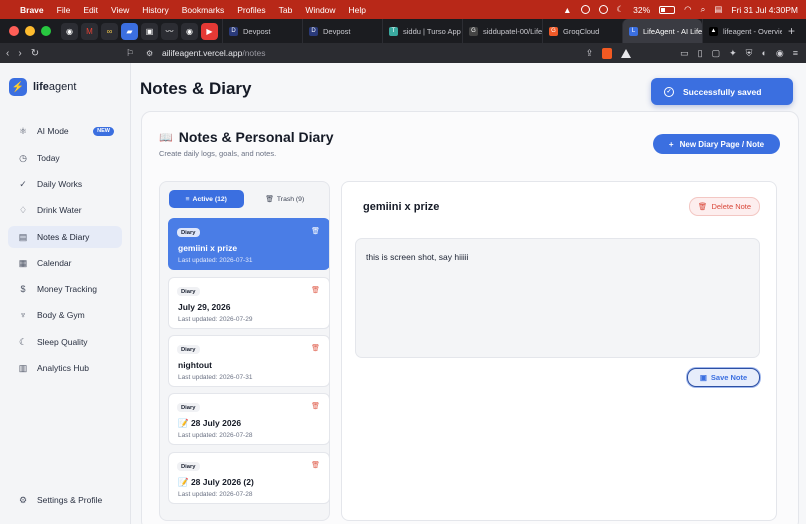 The width and height of the screenshot is (806, 524). Describe the element at coordinates (120, 10) in the screenshot. I see `menu-view: View` at that location.